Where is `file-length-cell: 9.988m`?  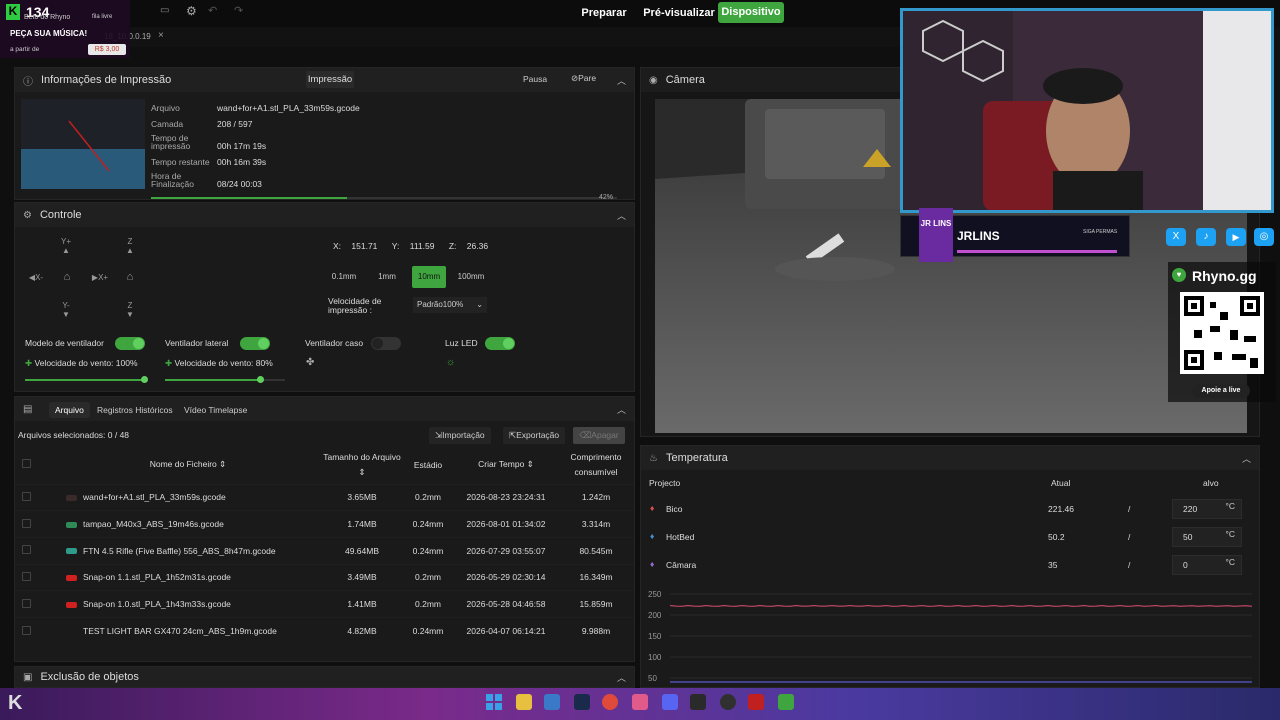
file-length-cell: 9.988m is located at coordinates (596, 630).